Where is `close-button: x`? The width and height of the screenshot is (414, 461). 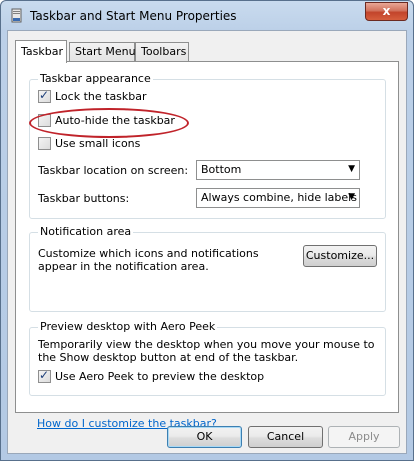
close-button: x is located at coordinates (386, 11).